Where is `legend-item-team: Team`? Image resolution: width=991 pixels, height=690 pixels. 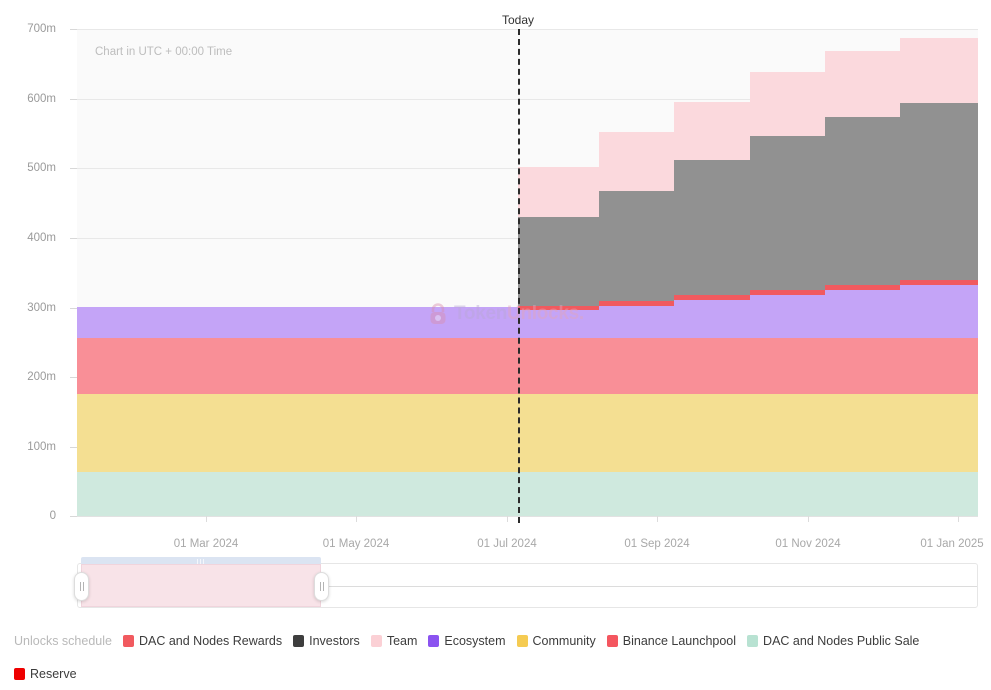
legend-item-team: Team is located at coordinates (394, 641).